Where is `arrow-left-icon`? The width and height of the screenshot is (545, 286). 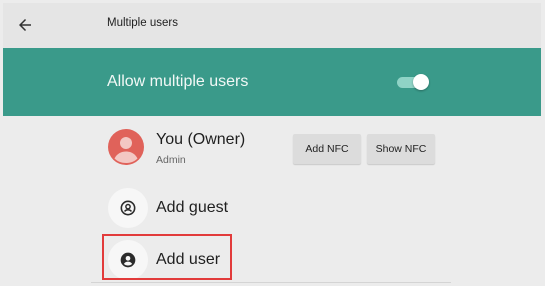 arrow-left-icon is located at coordinates (25, 25).